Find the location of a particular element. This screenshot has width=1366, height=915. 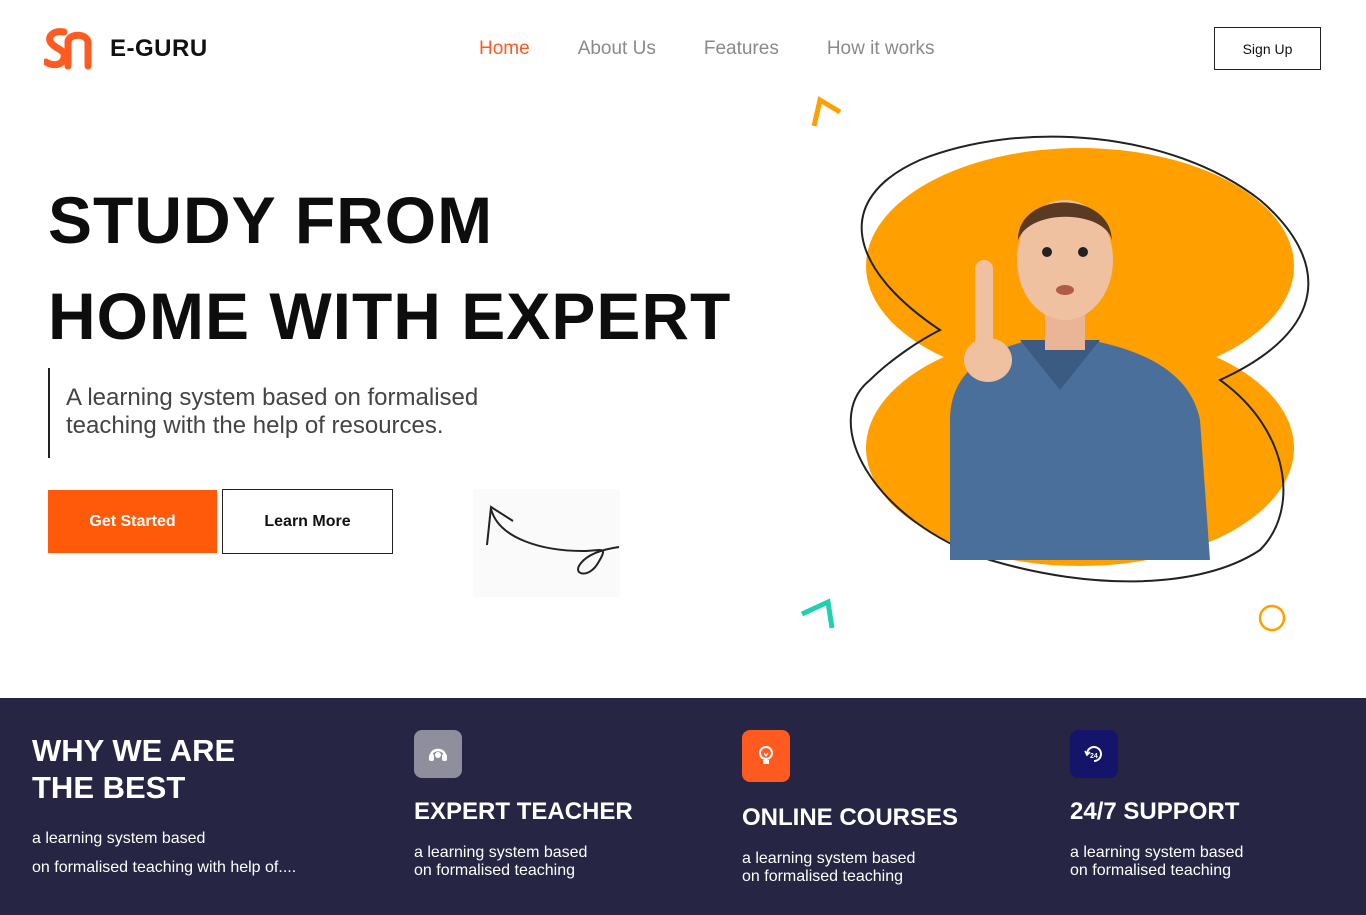

orange-ring-shape is located at coordinates (1272, 618).